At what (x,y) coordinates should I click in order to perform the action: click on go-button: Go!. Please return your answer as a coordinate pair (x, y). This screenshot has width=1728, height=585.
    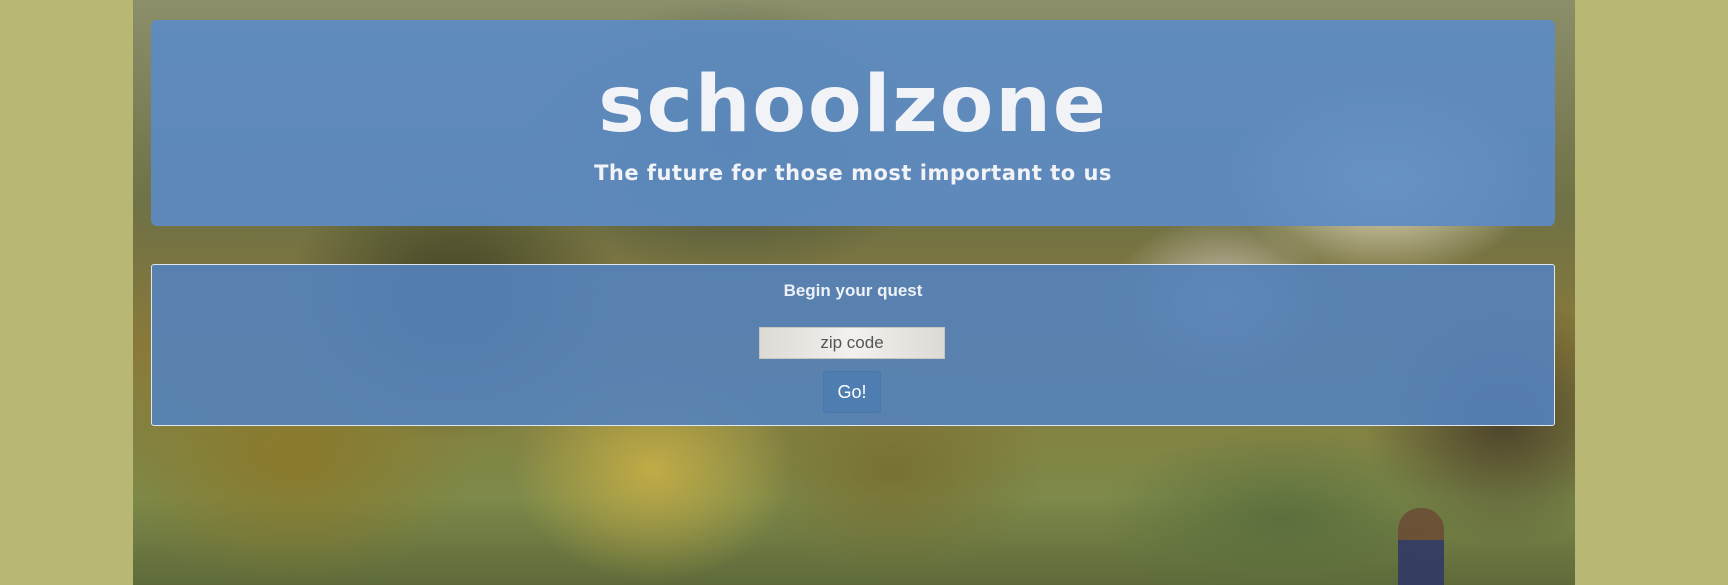
    Looking at the image, I should click on (852, 392).